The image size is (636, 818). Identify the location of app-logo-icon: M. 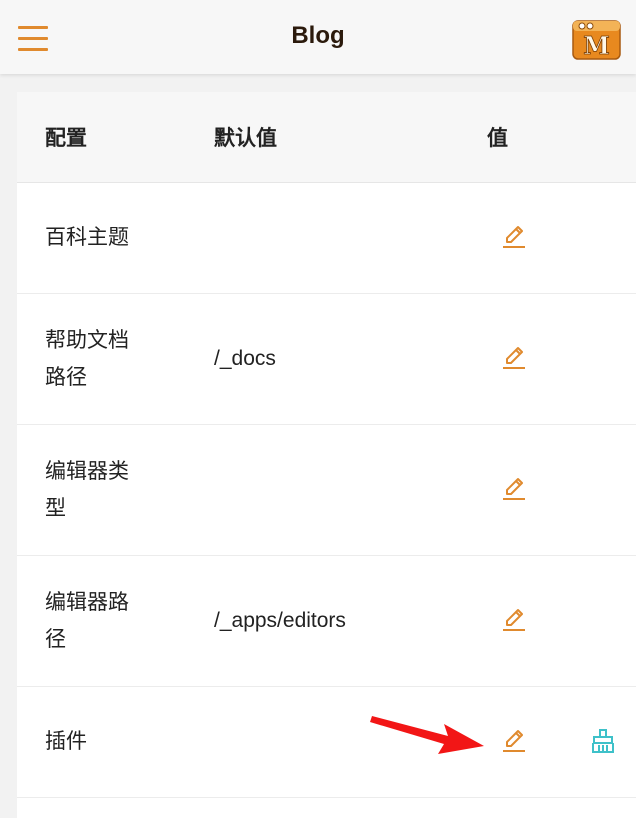
(597, 39).